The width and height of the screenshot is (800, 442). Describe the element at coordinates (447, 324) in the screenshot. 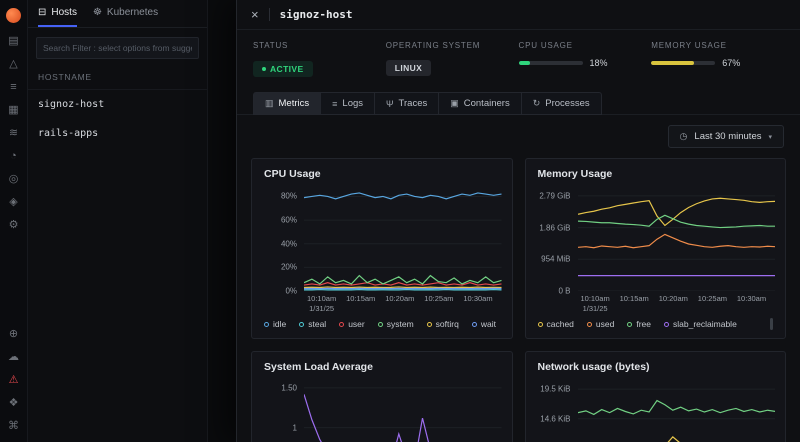

I see `legend-label: softirq` at that location.